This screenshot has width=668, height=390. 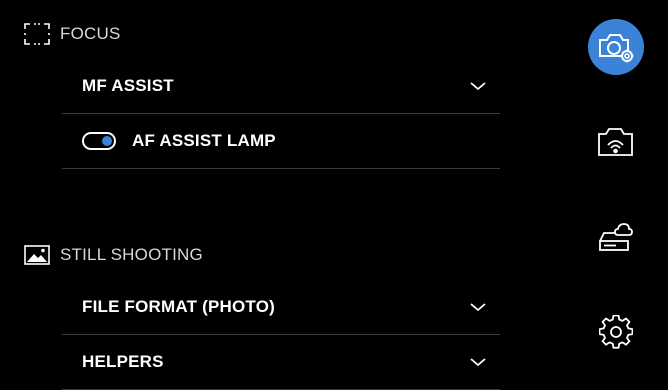 What do you see at coordinates (281, 307) in the screenshot?
I see `setting-row-file-format-photo: FILE FORMAT (PHOTO)` at bounding box center [281, 307].